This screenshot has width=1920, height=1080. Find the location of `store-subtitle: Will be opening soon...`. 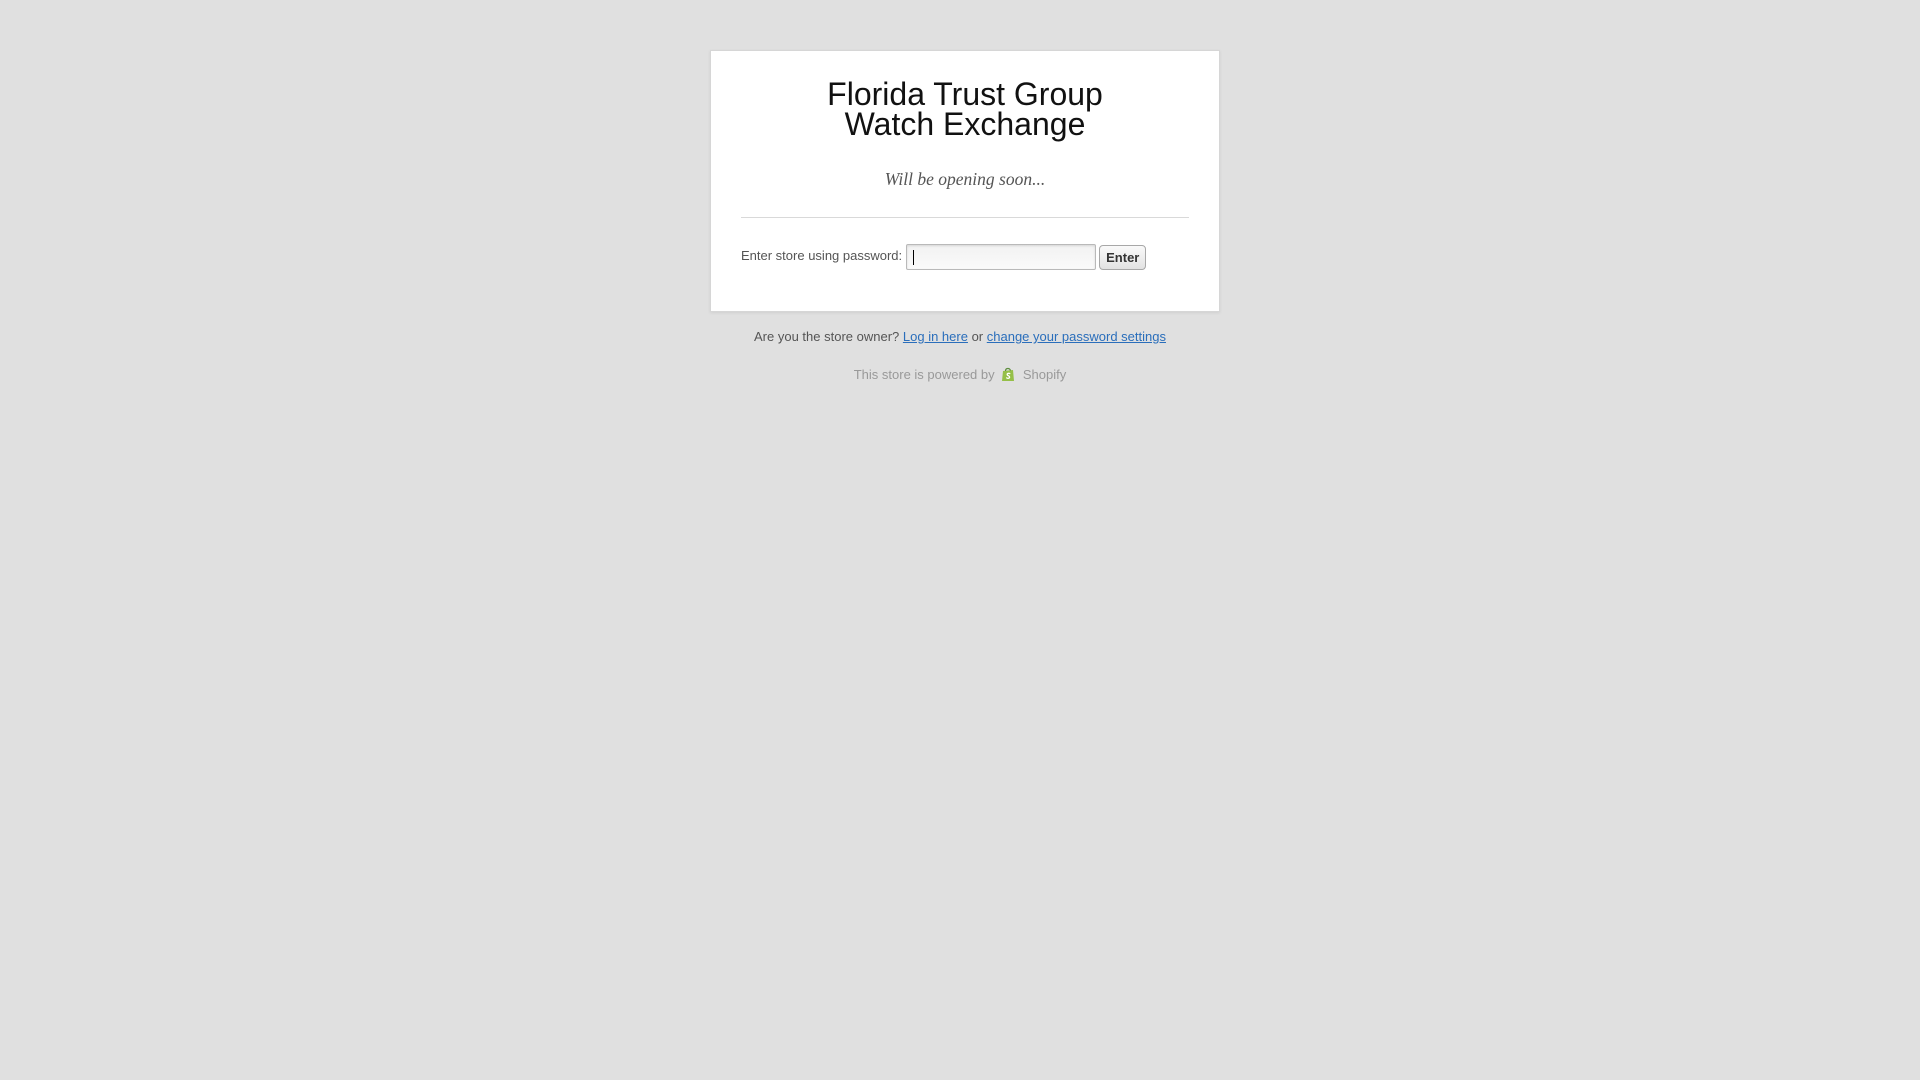

store-subtitle: Will be opening soon... is located at coordinates (965, 179).